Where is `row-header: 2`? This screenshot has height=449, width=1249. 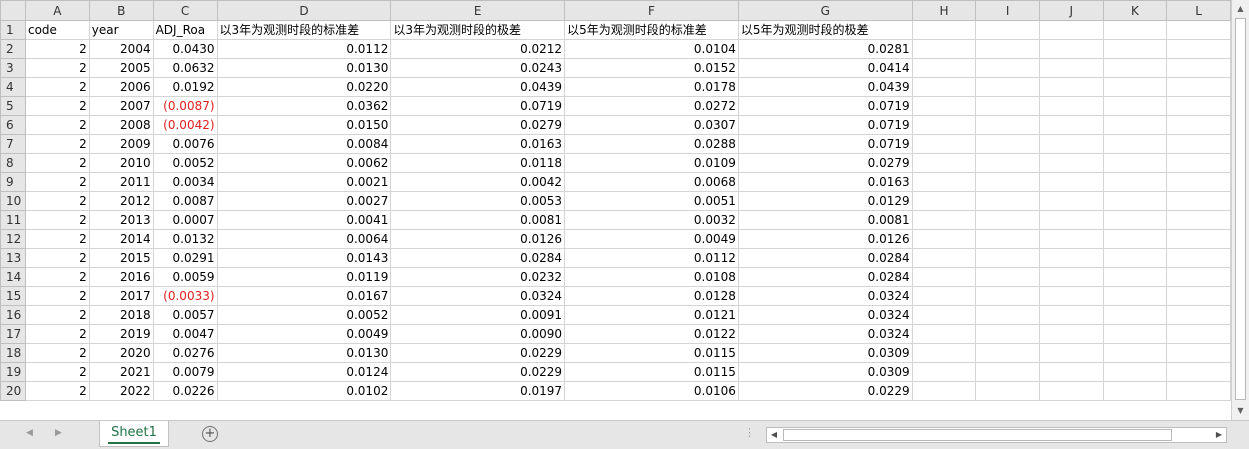 row-header: 2 is located at coordinates (13, 49).